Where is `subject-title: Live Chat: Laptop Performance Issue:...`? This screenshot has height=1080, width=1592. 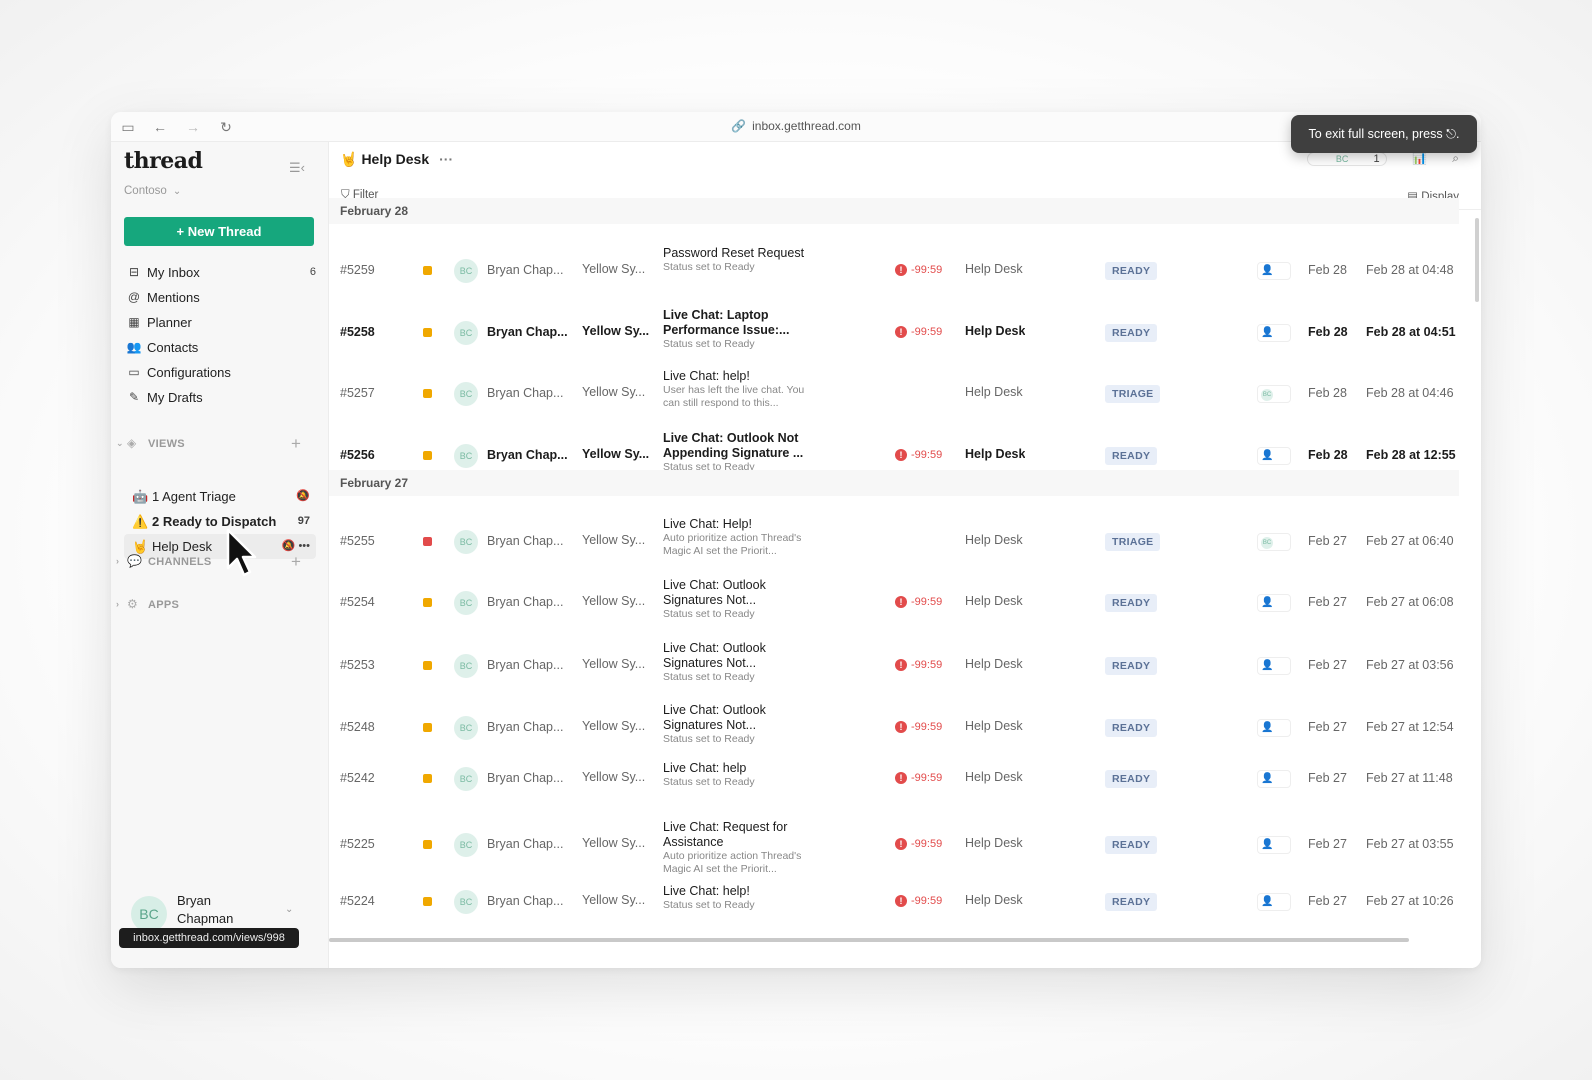 subject-title: Live Chat: Laptop Performance Issue:... is located at coordinates (726, 322).